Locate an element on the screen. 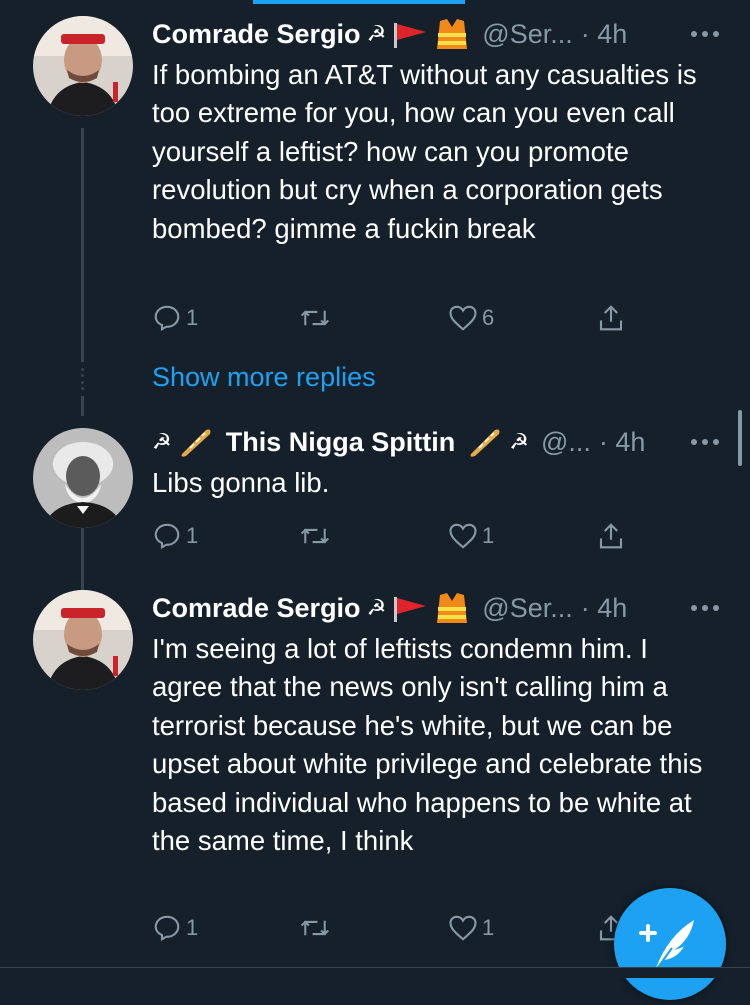 The image size is (750, 1005). top-tab-indicator is located at coordinates (375, 3).